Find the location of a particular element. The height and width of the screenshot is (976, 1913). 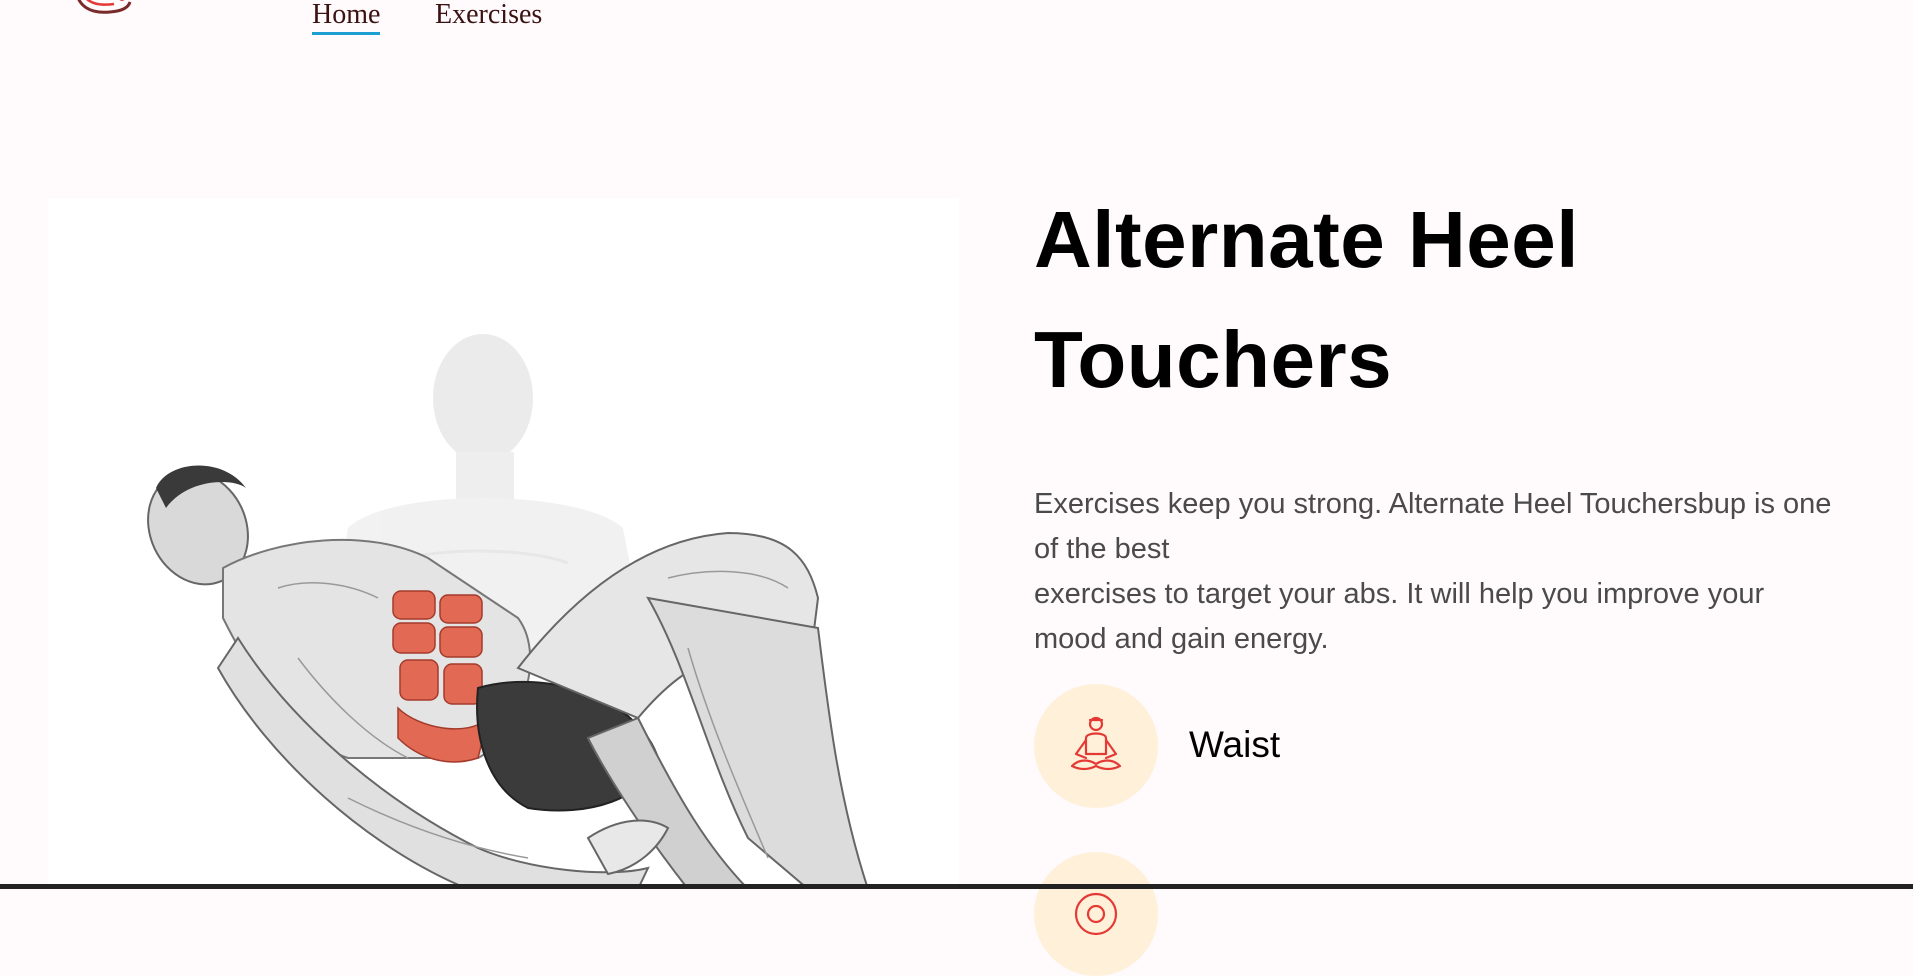

nav-link-home: Home is located at coordinates (346, 17).